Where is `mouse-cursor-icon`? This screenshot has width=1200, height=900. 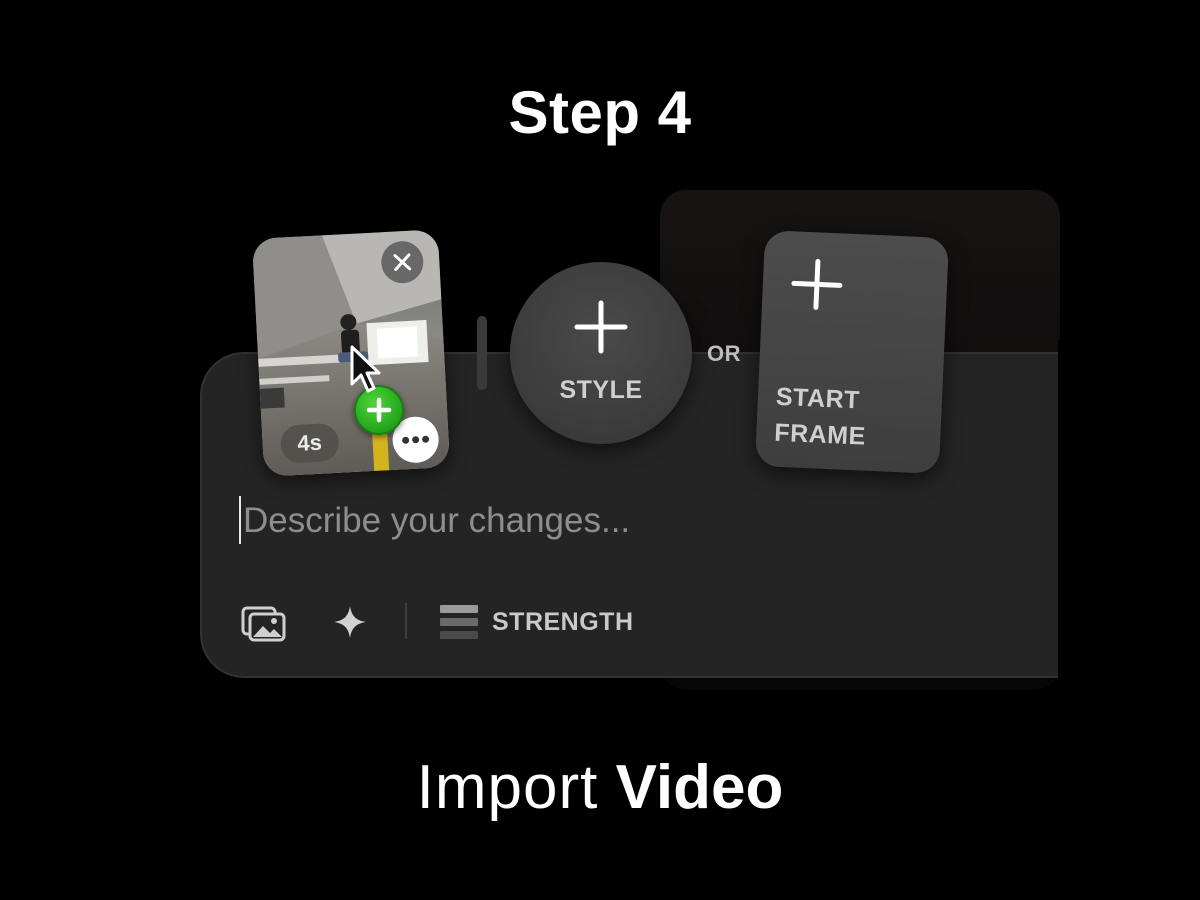
mouse-cursor-icon is located at coordinates (365, 369).